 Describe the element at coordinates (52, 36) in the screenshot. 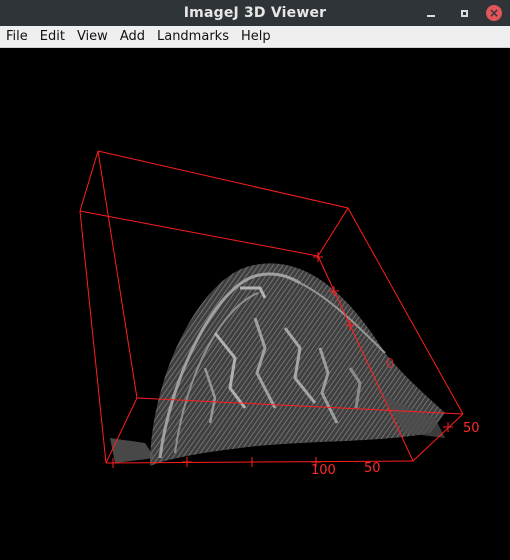

I see `menu-edit: Edit` at that location.